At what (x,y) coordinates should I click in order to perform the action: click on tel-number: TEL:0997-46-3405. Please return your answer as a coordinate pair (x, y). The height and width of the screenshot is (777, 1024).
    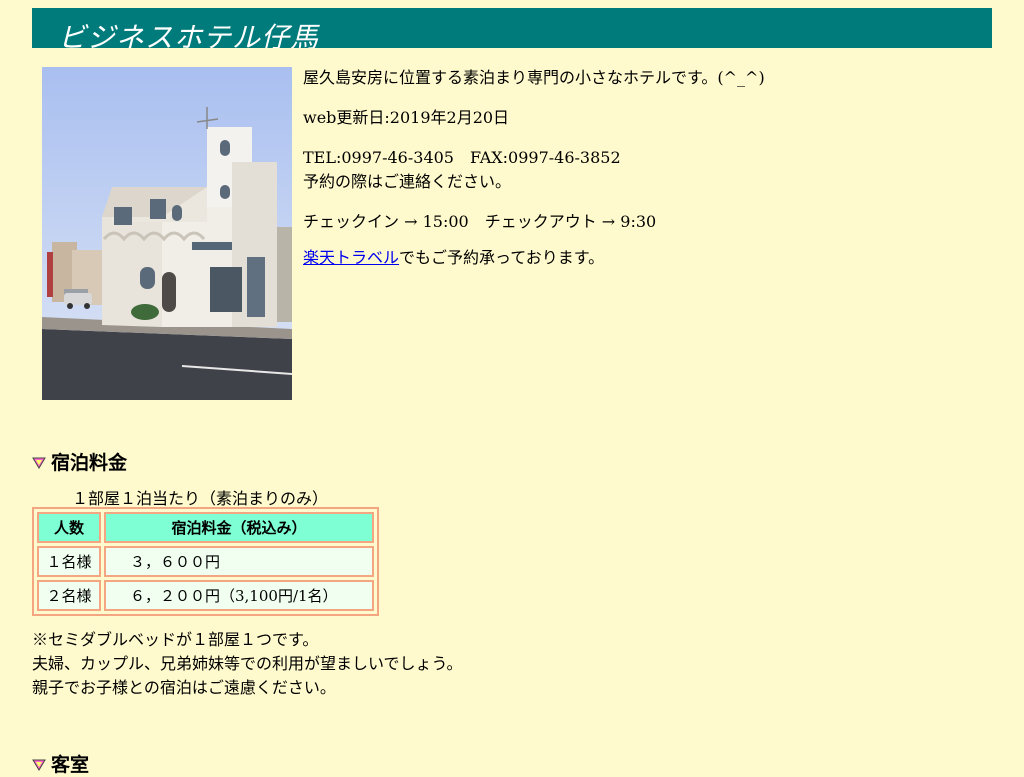
    Looking at the image, I should click on (378, 157).